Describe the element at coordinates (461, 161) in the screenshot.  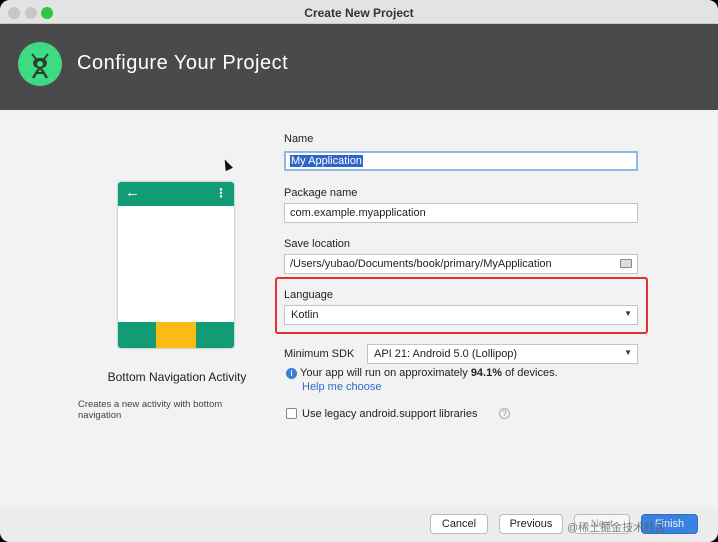
I see `name-field: My Application` at that location.